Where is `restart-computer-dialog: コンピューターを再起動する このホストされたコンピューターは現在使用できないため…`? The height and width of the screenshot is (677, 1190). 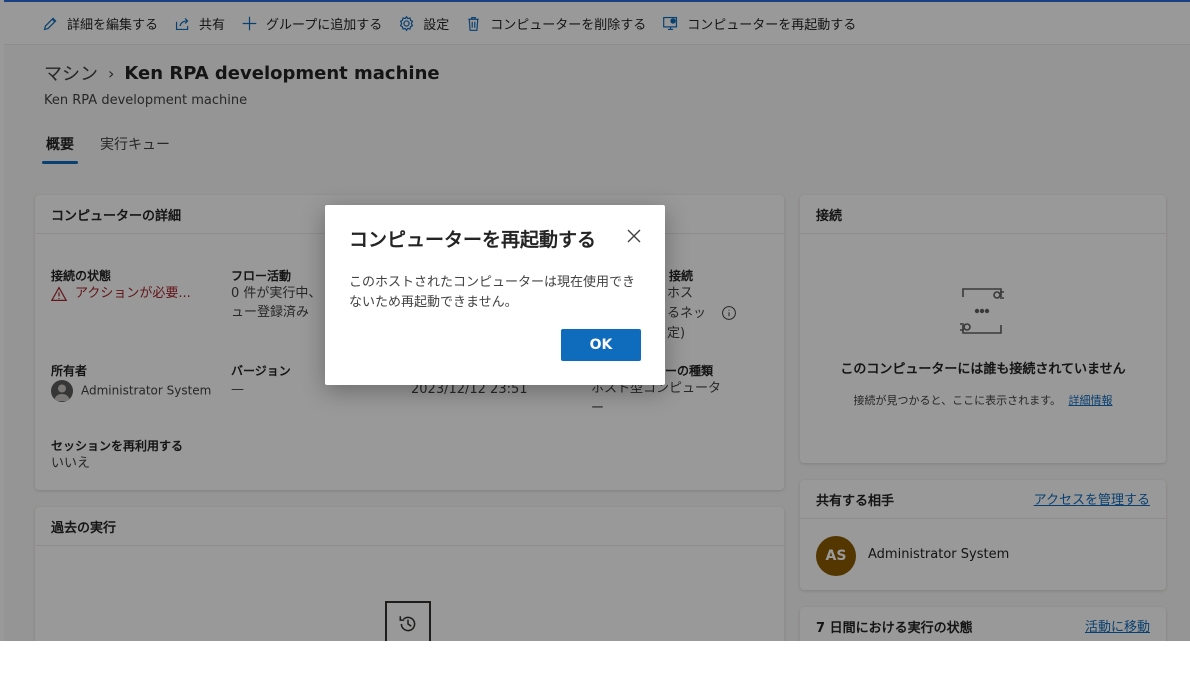
restart-computer-dialog: コンピューターを再起動する このホストされたコンピューターは現在使用できないため… is located at coordinates (495, 295).